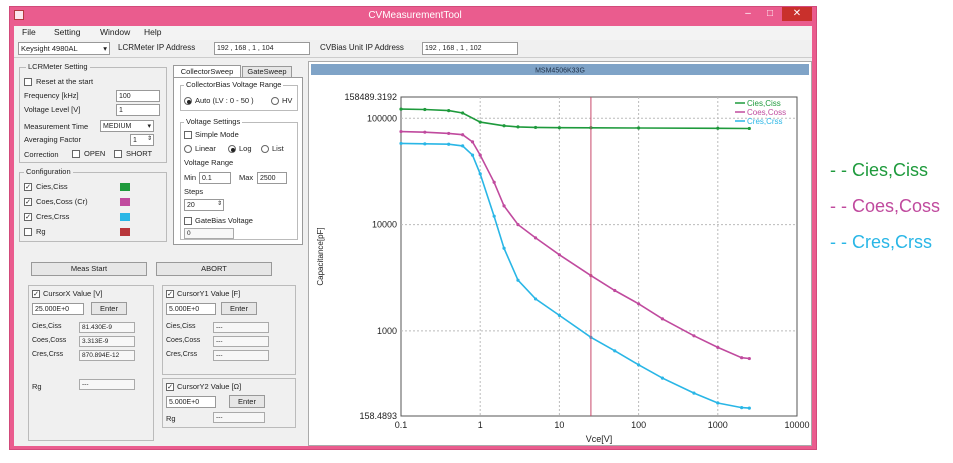 The height and width of the screenshot is (463, 953). I want to click on cursor-x-enter-button: Enter, so click(109, 308).